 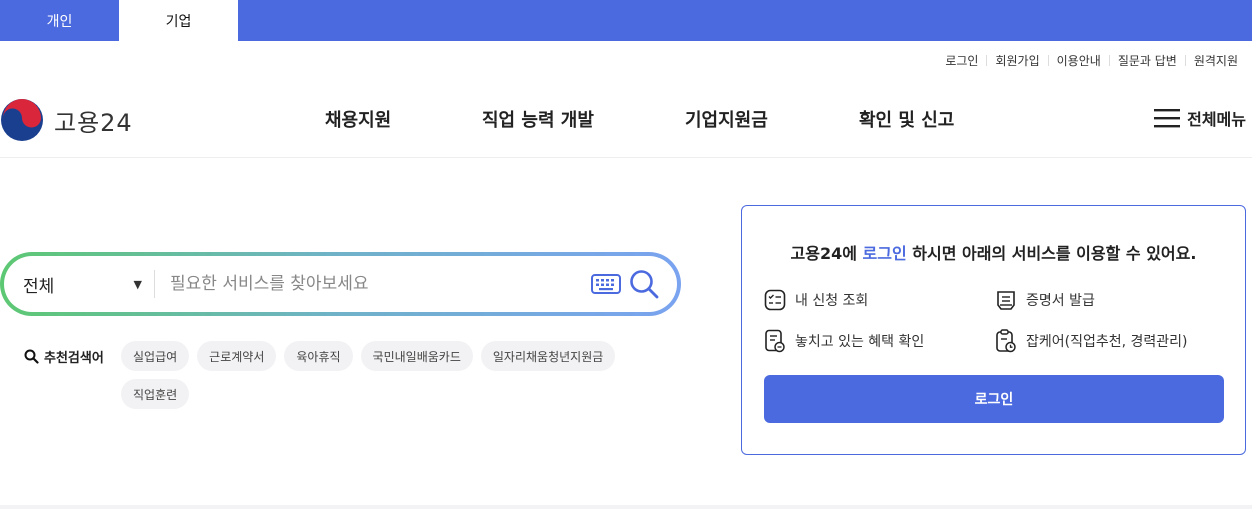 What do you see at coordinates (74, 358) in the screenshot?
I see `recommended-label-text: 추천검색어` at bounding box center [74, 358].